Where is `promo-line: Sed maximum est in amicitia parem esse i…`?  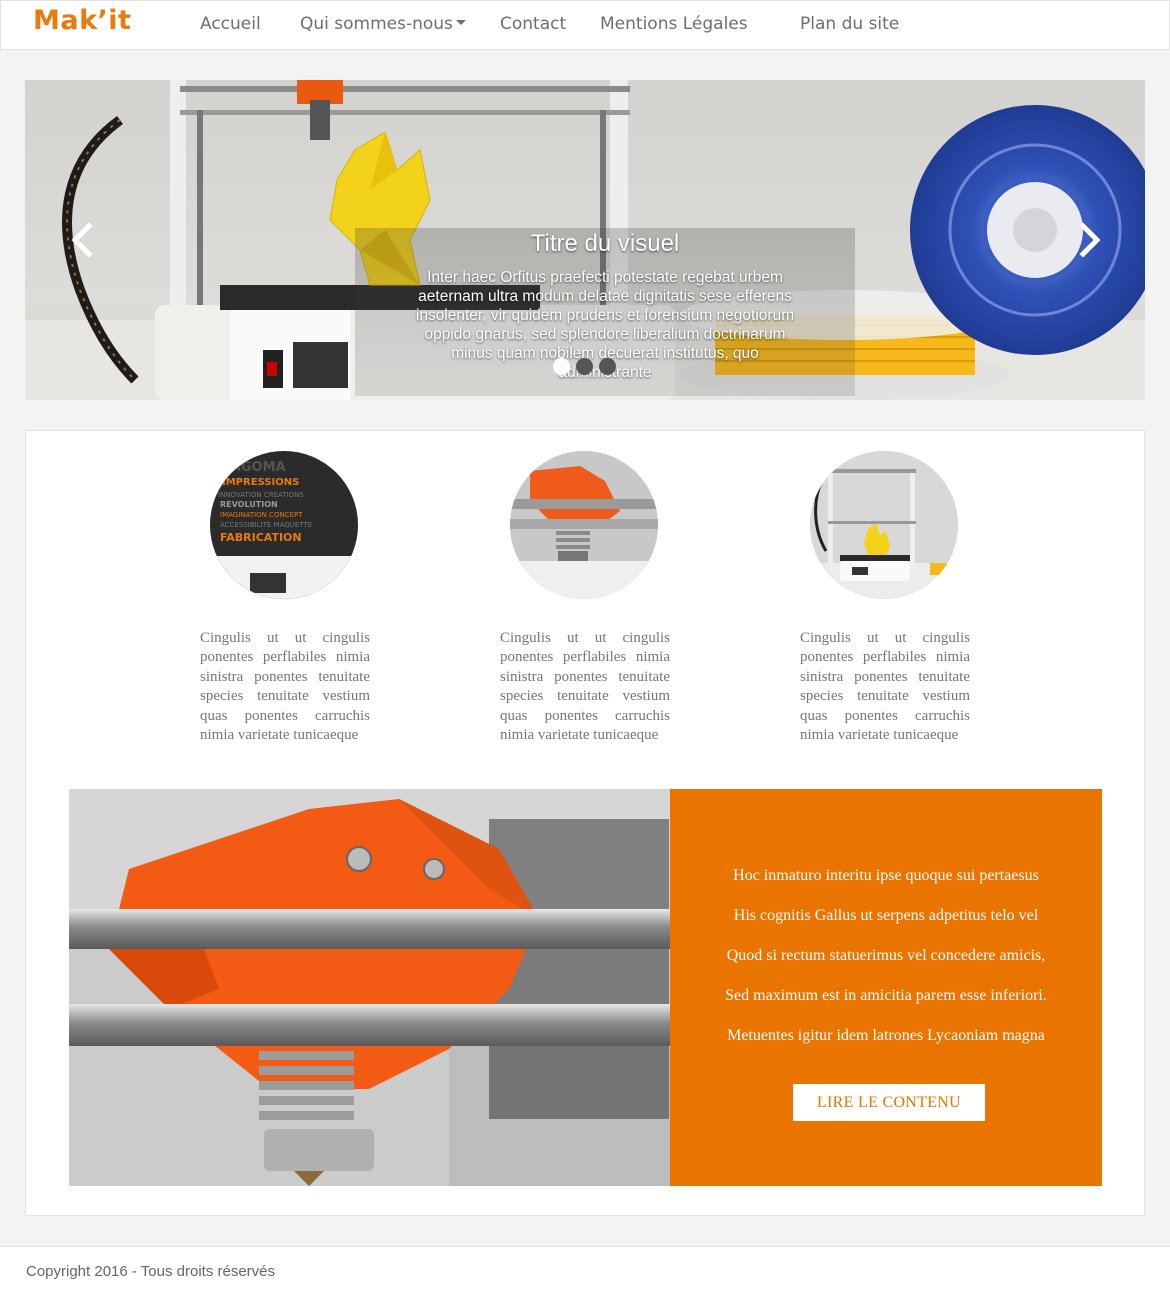
promo-line: Sed maximum est in amicitia parem esse i… is located at coordinates (886, 995).